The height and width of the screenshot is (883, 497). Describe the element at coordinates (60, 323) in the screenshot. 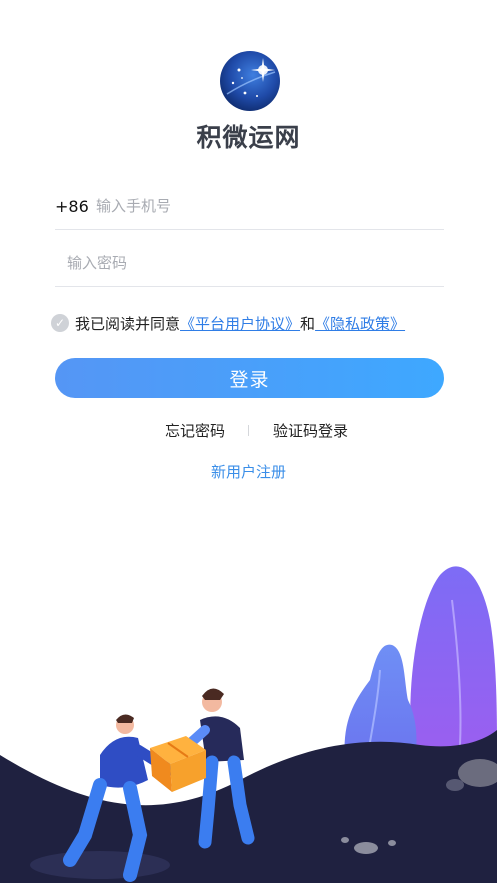

I see `checkmark-icon: ✓` at that location.